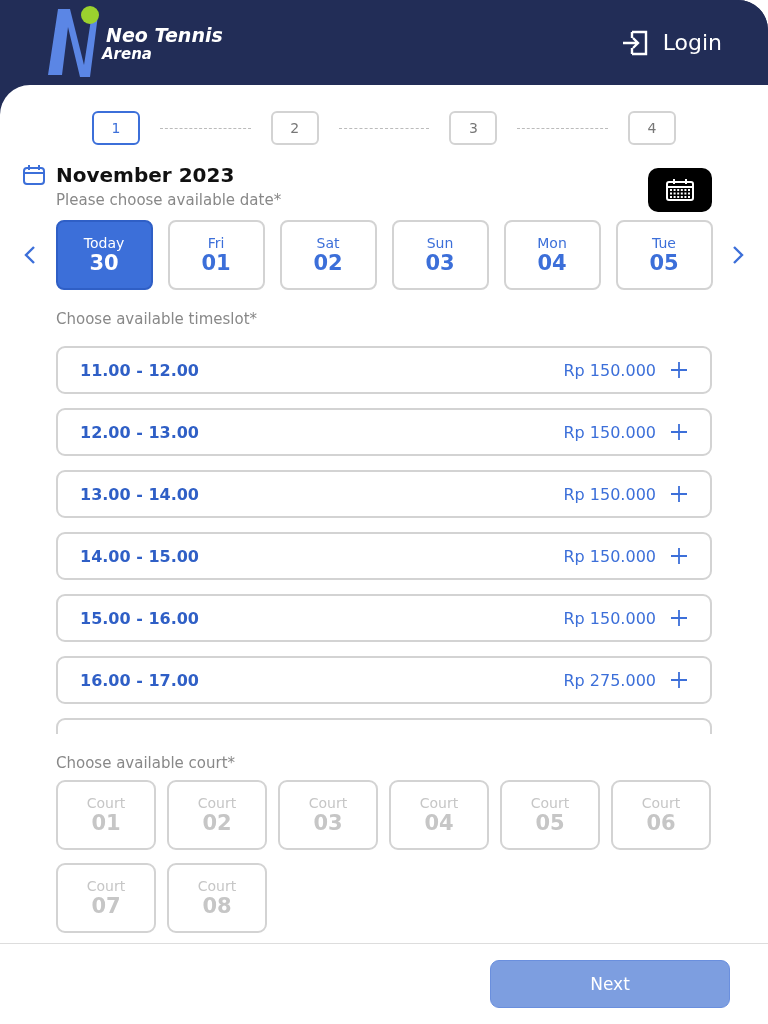 Image resolution: width=768 pixels, height=1024 pixels. I want to click on chevron-right-icon, so click(738, 255).